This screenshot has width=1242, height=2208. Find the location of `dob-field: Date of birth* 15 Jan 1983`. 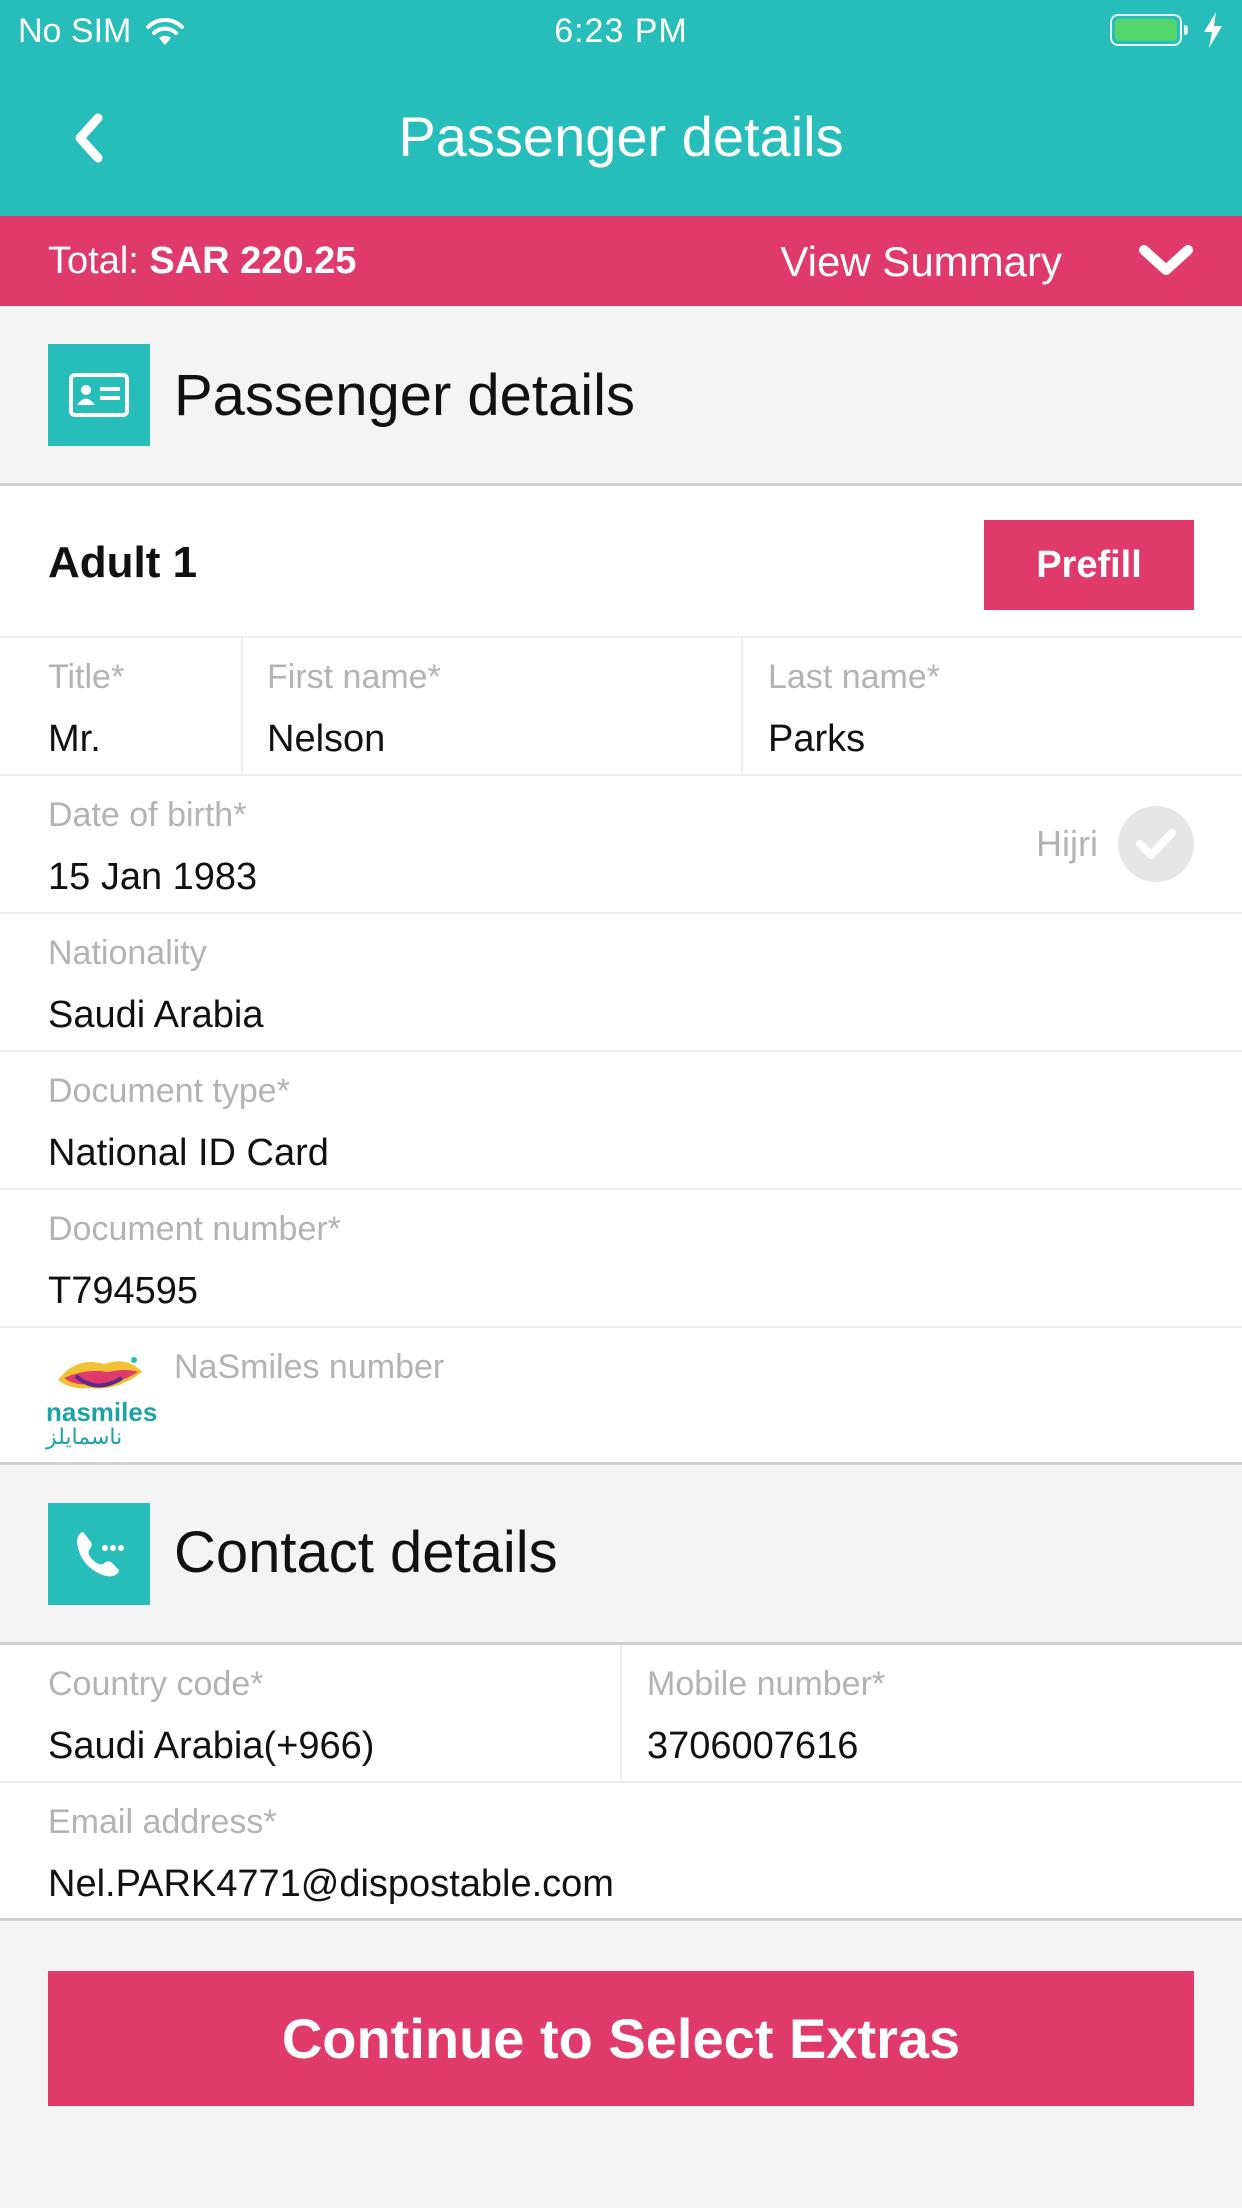

dob-field: Date of birth* 15 Jan 1983 is located at coordinates (448, 844).